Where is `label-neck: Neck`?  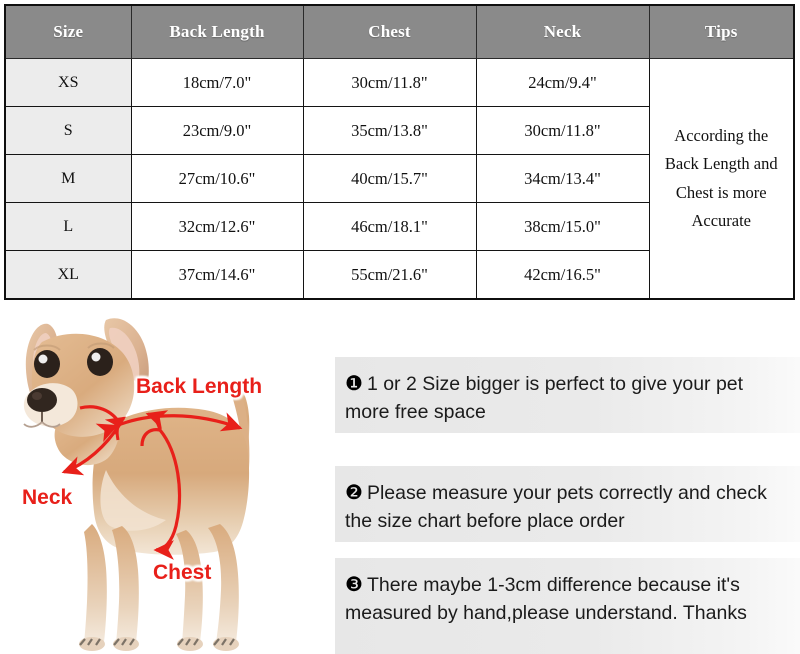 label-neck: Neck is located at coordinates (47, 497).